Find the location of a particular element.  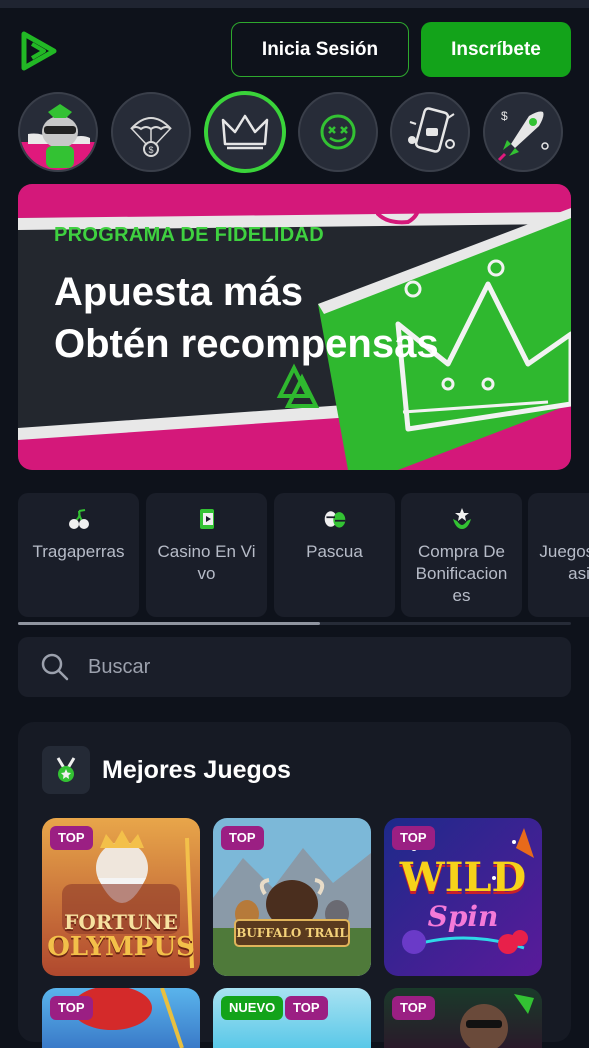

green-face-icon is located at coordinates (338, 132).